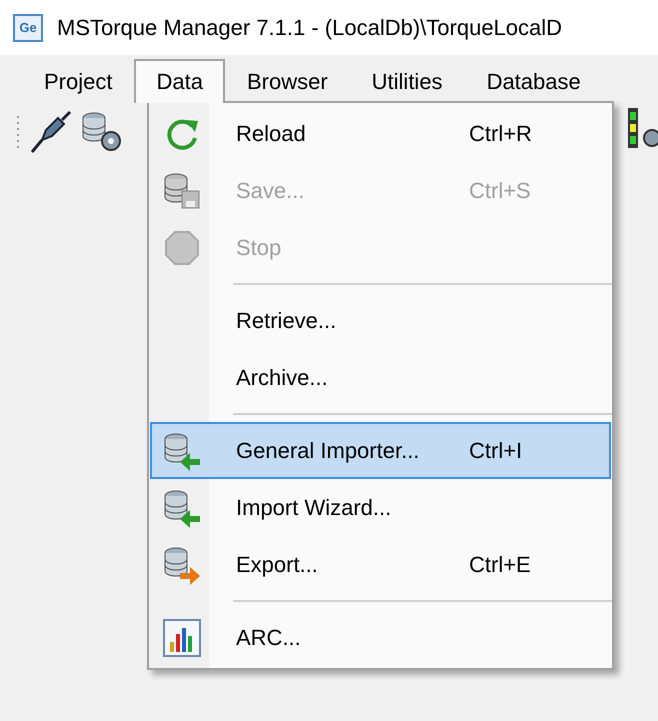  Describe the element at coordinates (182, 638) in the screenshot. I see `bar-chart-icon` at that location.